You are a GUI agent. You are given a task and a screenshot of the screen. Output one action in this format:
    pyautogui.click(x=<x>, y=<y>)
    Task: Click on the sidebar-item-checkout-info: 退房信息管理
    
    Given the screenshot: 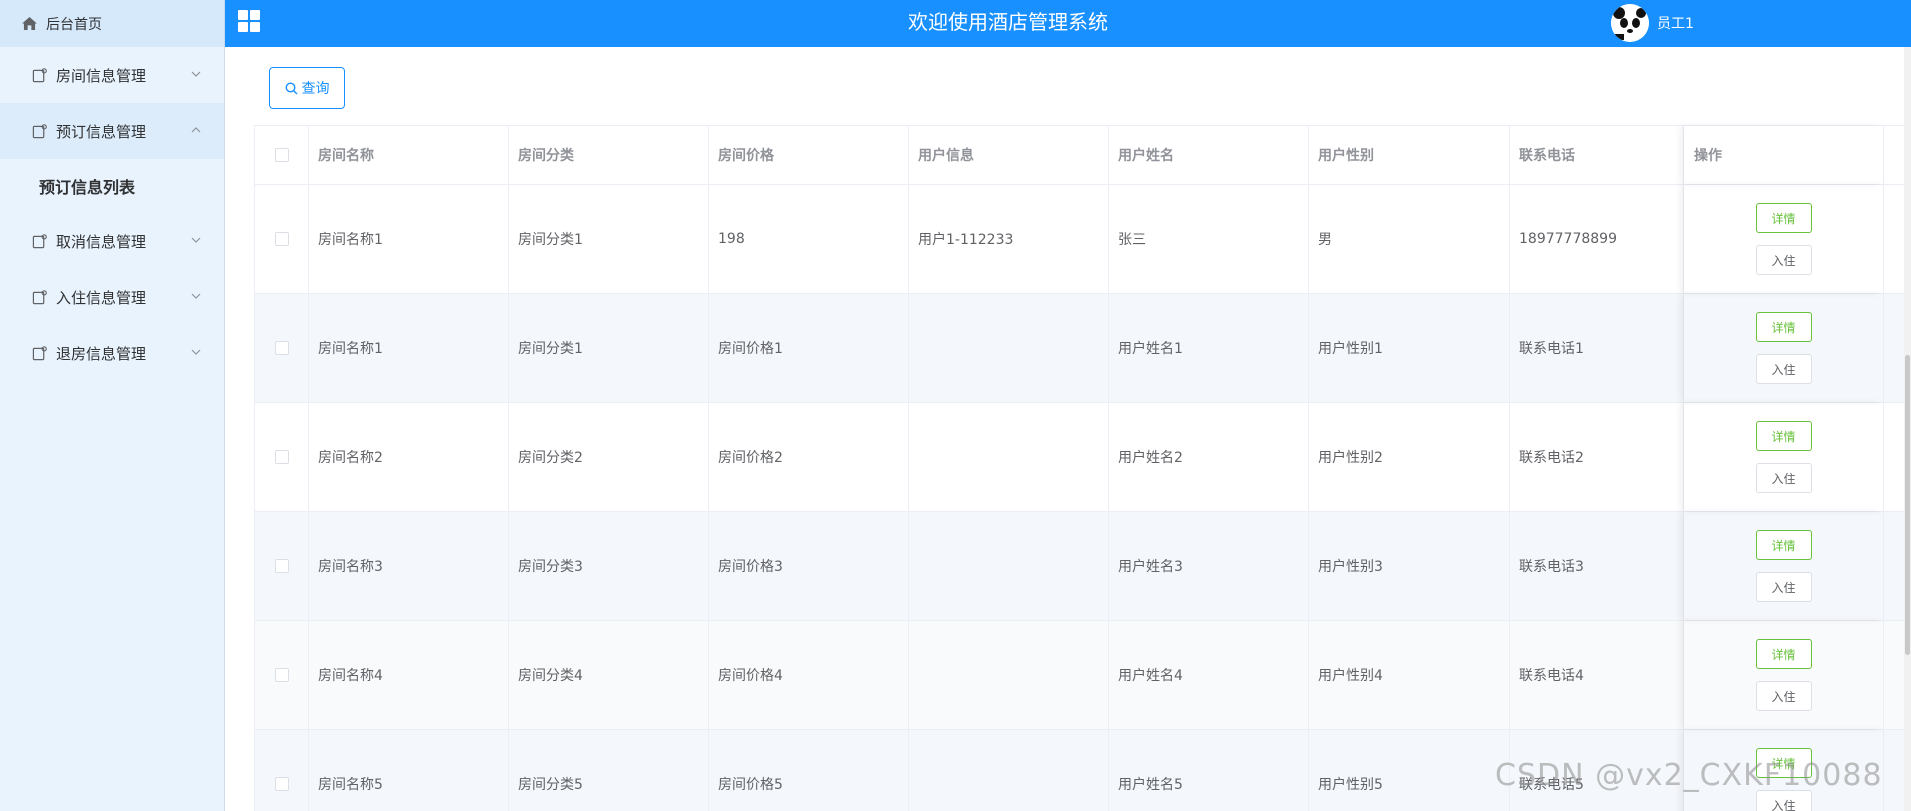 What is the action you would take?
    pyautogui.click(x=112, y=353)
    